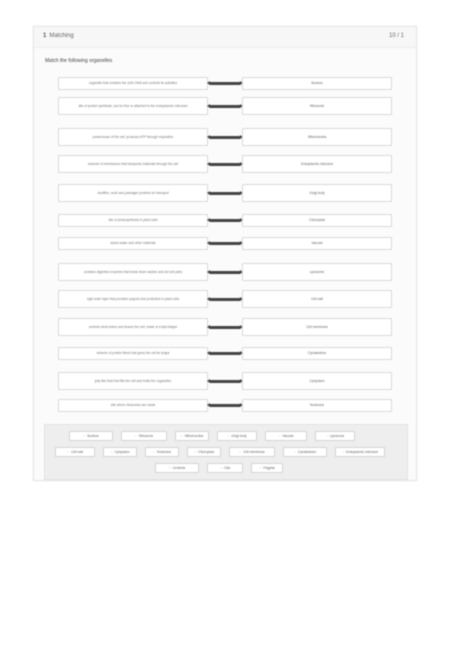 The width and height of the screenshot is (474, 670). I want to click on answer-chip: ∷ Chloroplast, so click(204, 452).